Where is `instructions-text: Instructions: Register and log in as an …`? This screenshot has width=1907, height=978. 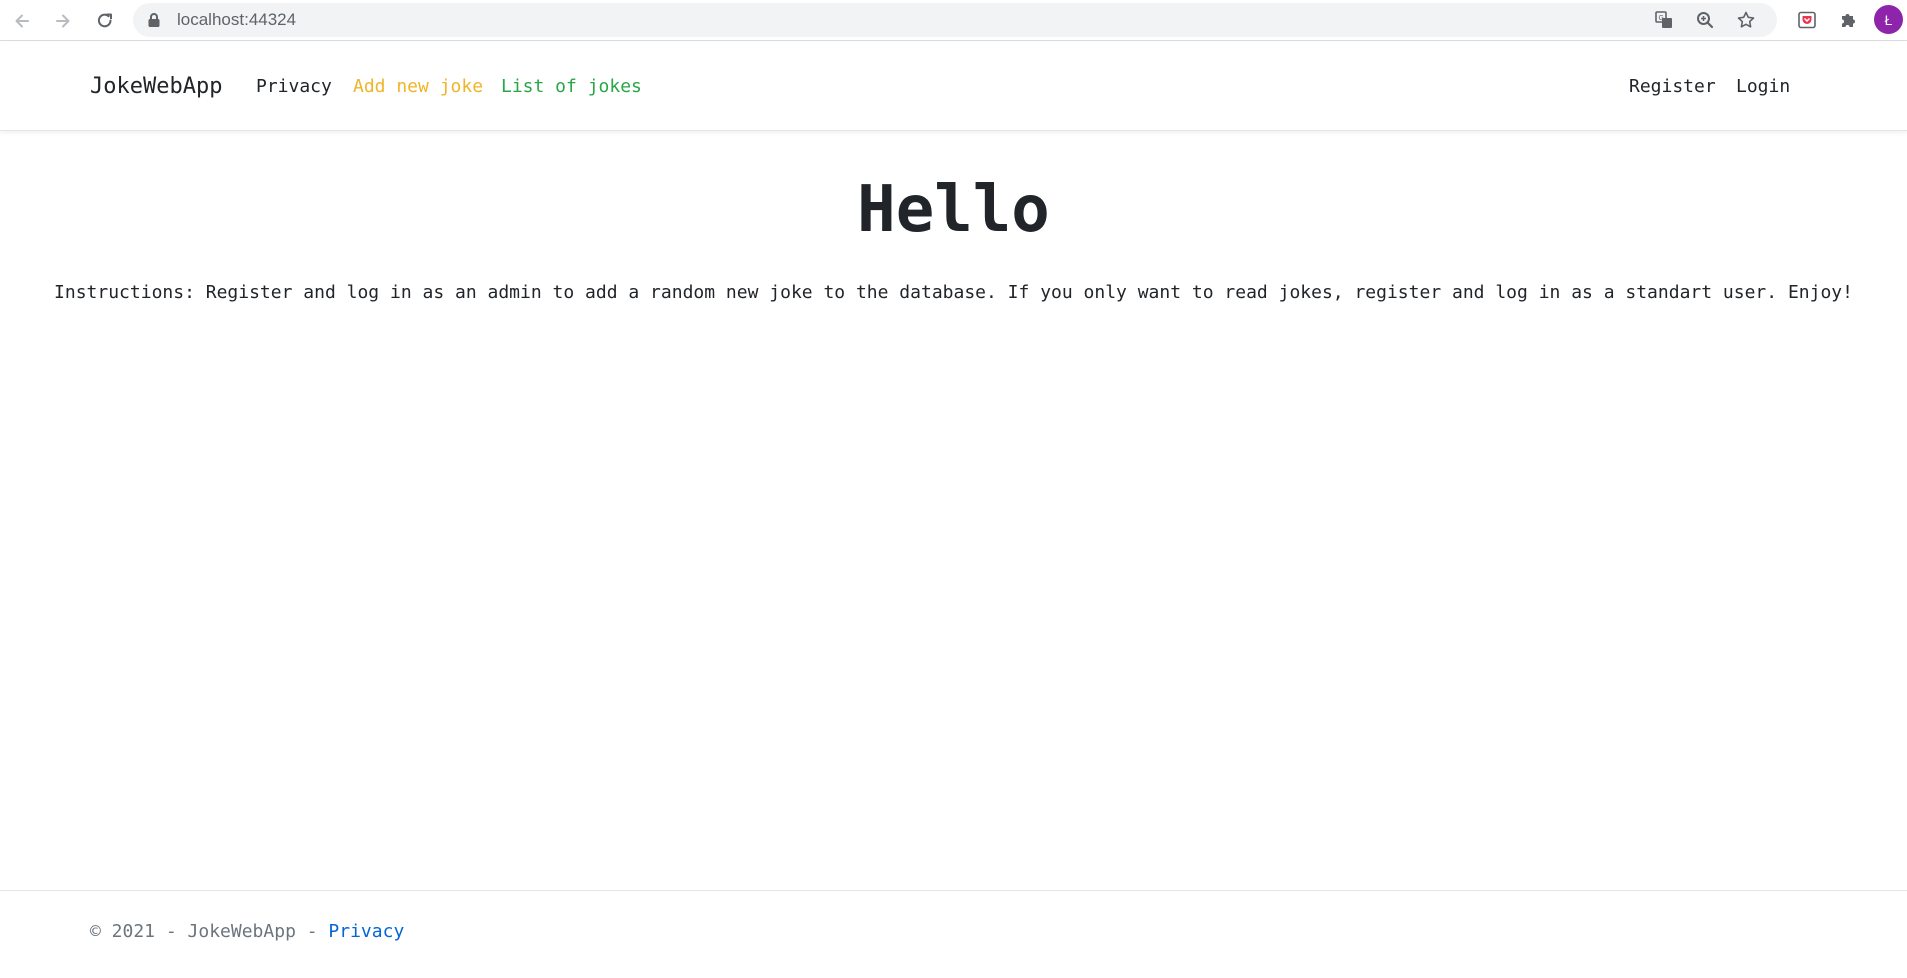 instructions-text: Instructions: Register and log in as an … is located at coordinates (953, 292).